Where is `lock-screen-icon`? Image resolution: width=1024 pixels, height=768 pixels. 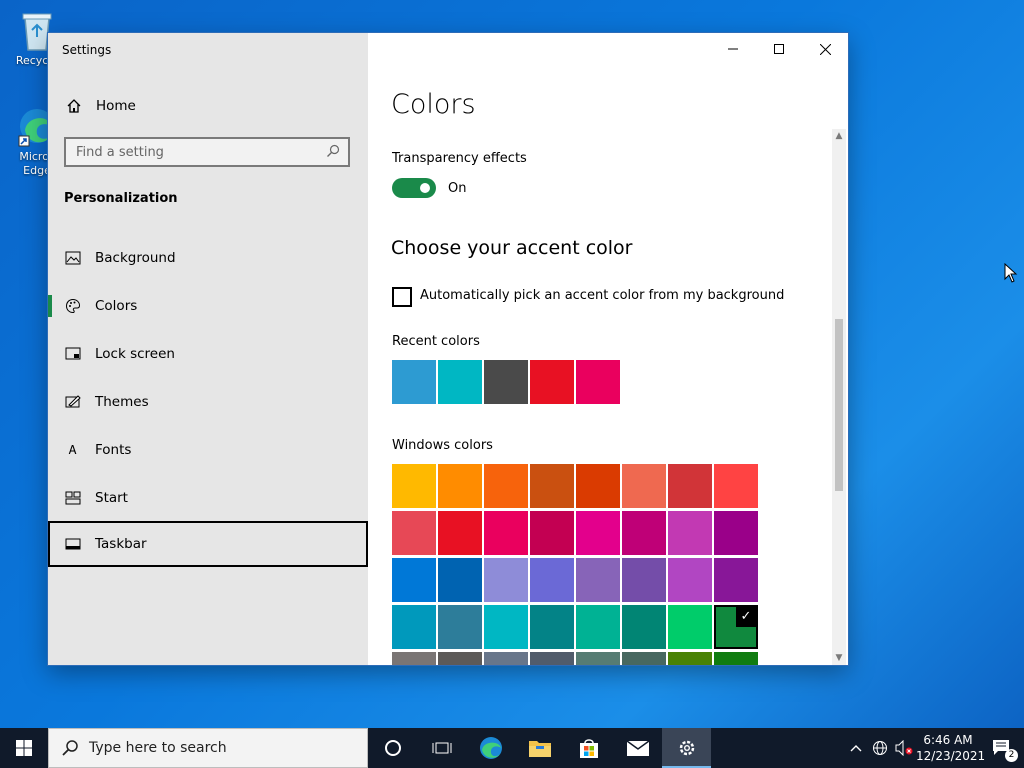
lock-screen-icon is located at coordinates (73, 354).